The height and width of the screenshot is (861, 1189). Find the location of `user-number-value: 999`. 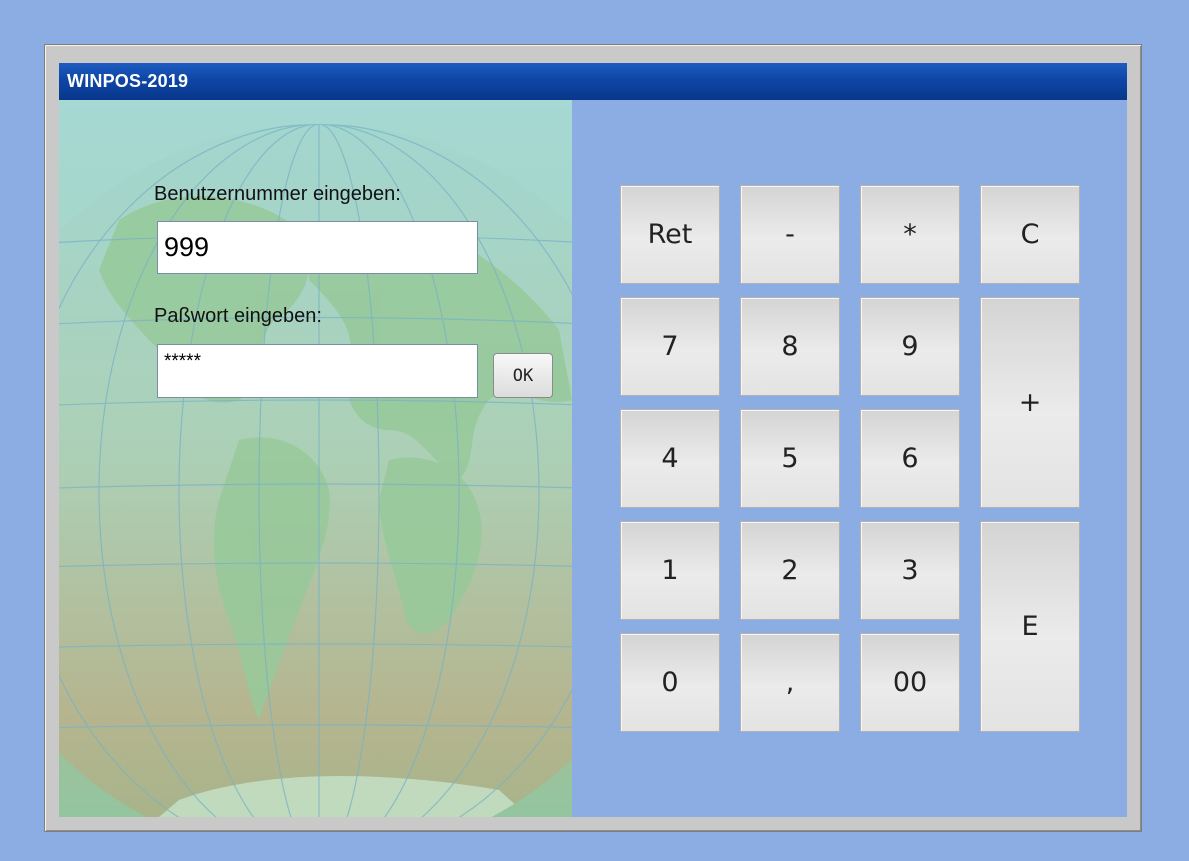

user-number-value: 999 is located at coordinates (187, 247).